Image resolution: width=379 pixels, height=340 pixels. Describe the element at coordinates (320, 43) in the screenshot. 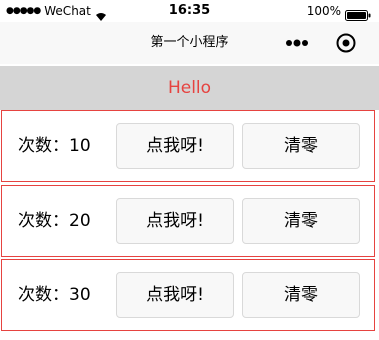

I see `nav-capsule` at that location.